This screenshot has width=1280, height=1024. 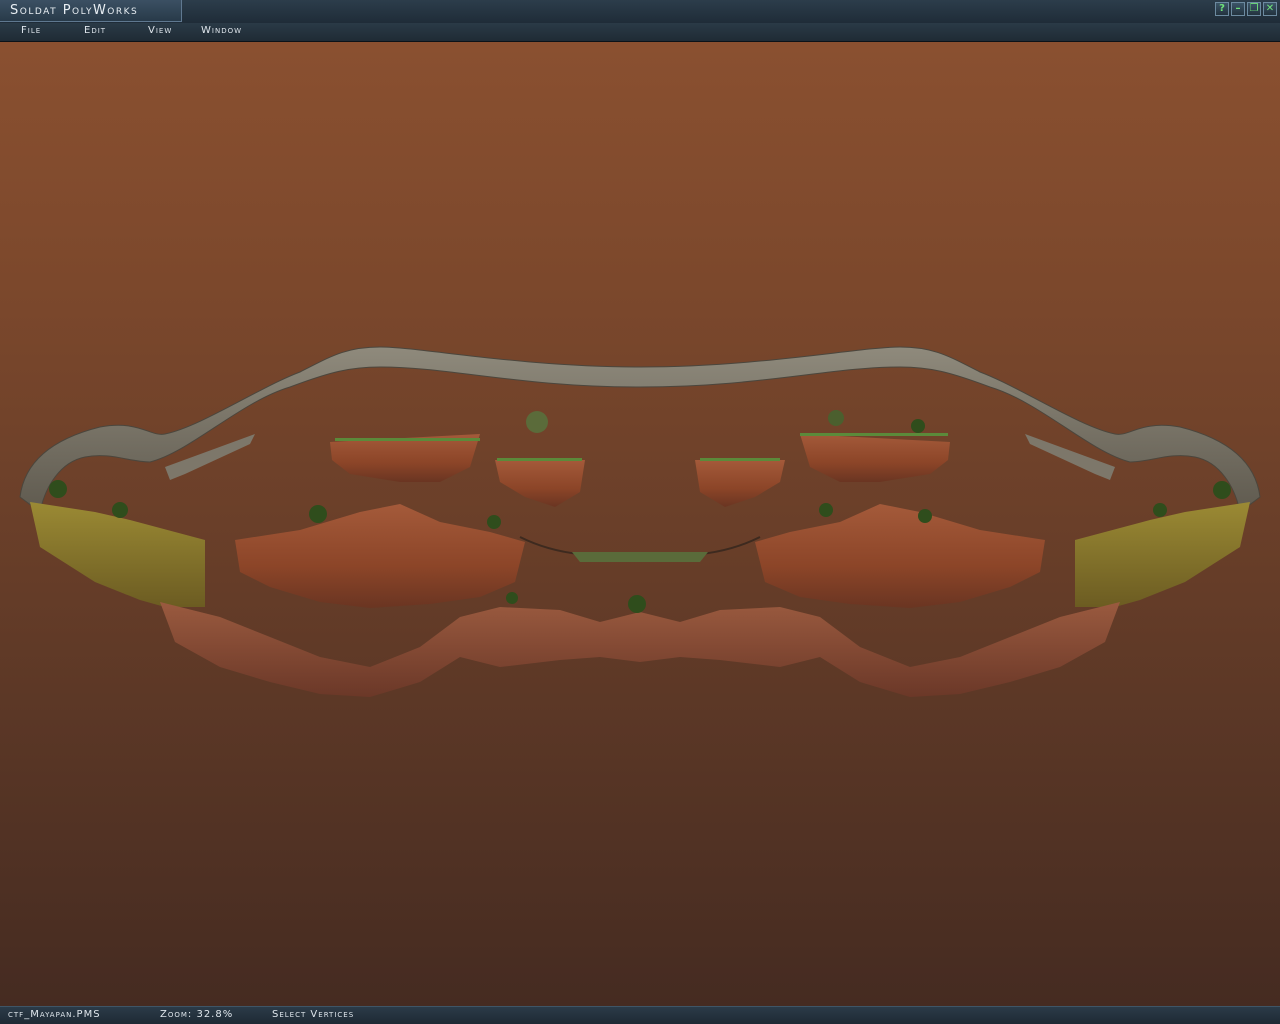 I want to click on moss-wall-right, so click(x=1162, y=554).